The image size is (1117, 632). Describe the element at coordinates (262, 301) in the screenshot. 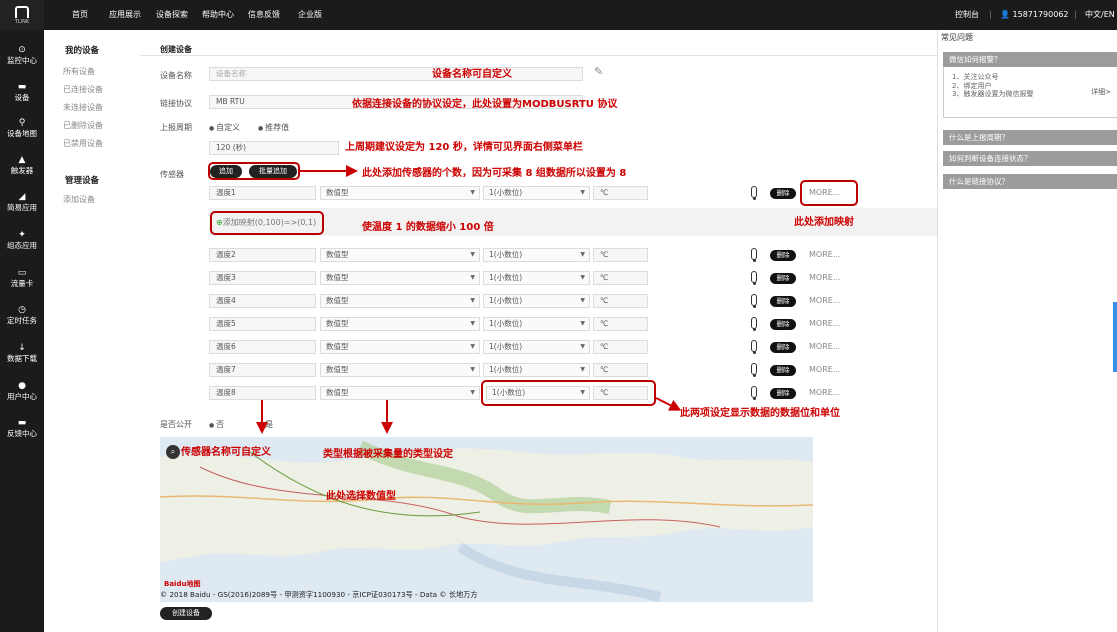

I see `sensor-name-input: 温度4` at that location.